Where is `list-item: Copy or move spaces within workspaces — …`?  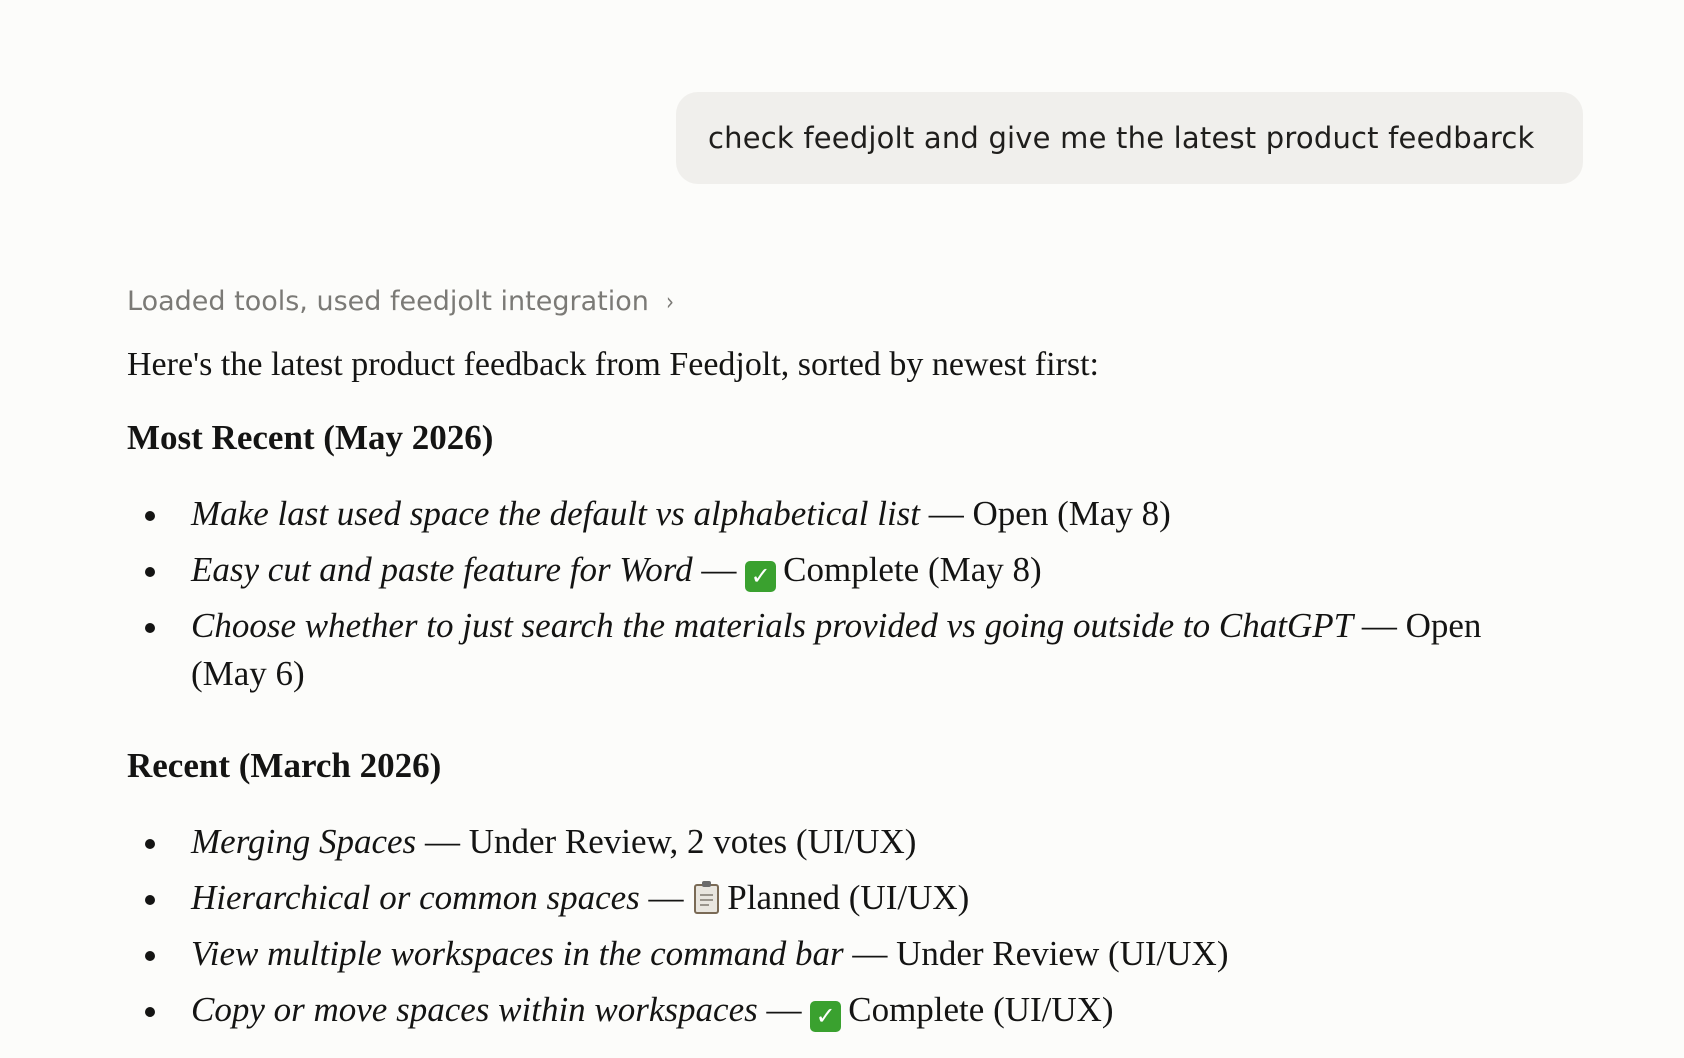
list-item: Copy or move spaces within workspaces — … is located at coordinates (827, 1010).